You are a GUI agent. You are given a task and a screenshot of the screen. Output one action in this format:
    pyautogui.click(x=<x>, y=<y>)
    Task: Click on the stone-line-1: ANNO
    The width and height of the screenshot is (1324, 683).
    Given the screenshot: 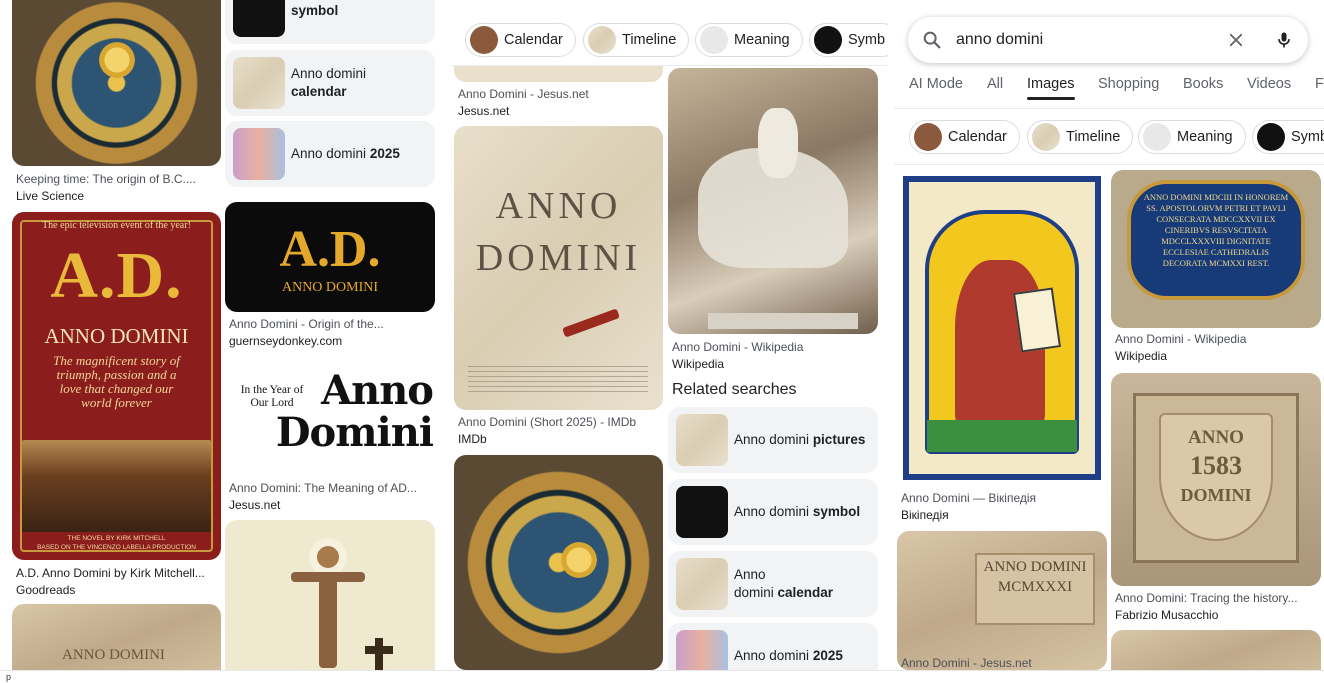 What is the action you would take?
    pyautogui.click(x=1216, y=437)
    